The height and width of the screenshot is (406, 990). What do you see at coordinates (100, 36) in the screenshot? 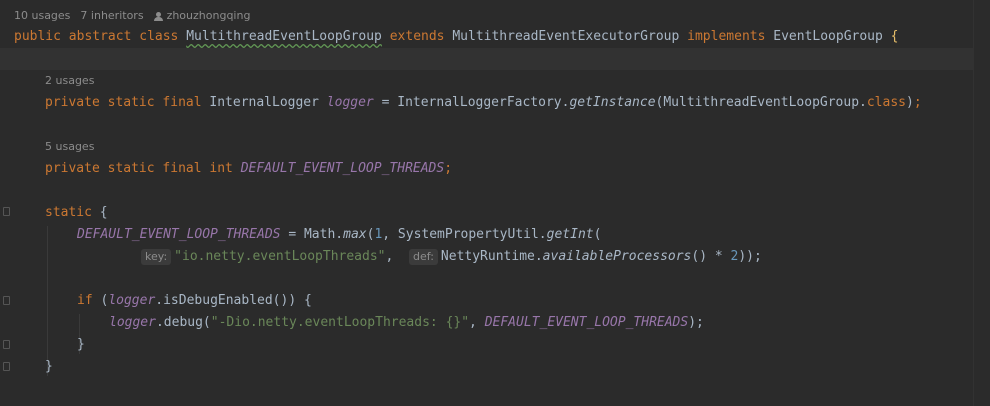
I see `keyword-abstract: abstract` at bounding box center [100, 36].